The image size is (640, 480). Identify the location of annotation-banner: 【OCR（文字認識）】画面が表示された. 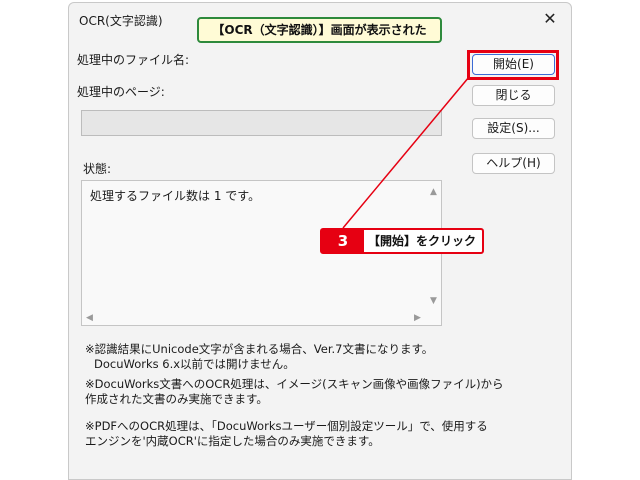
(319, 30).